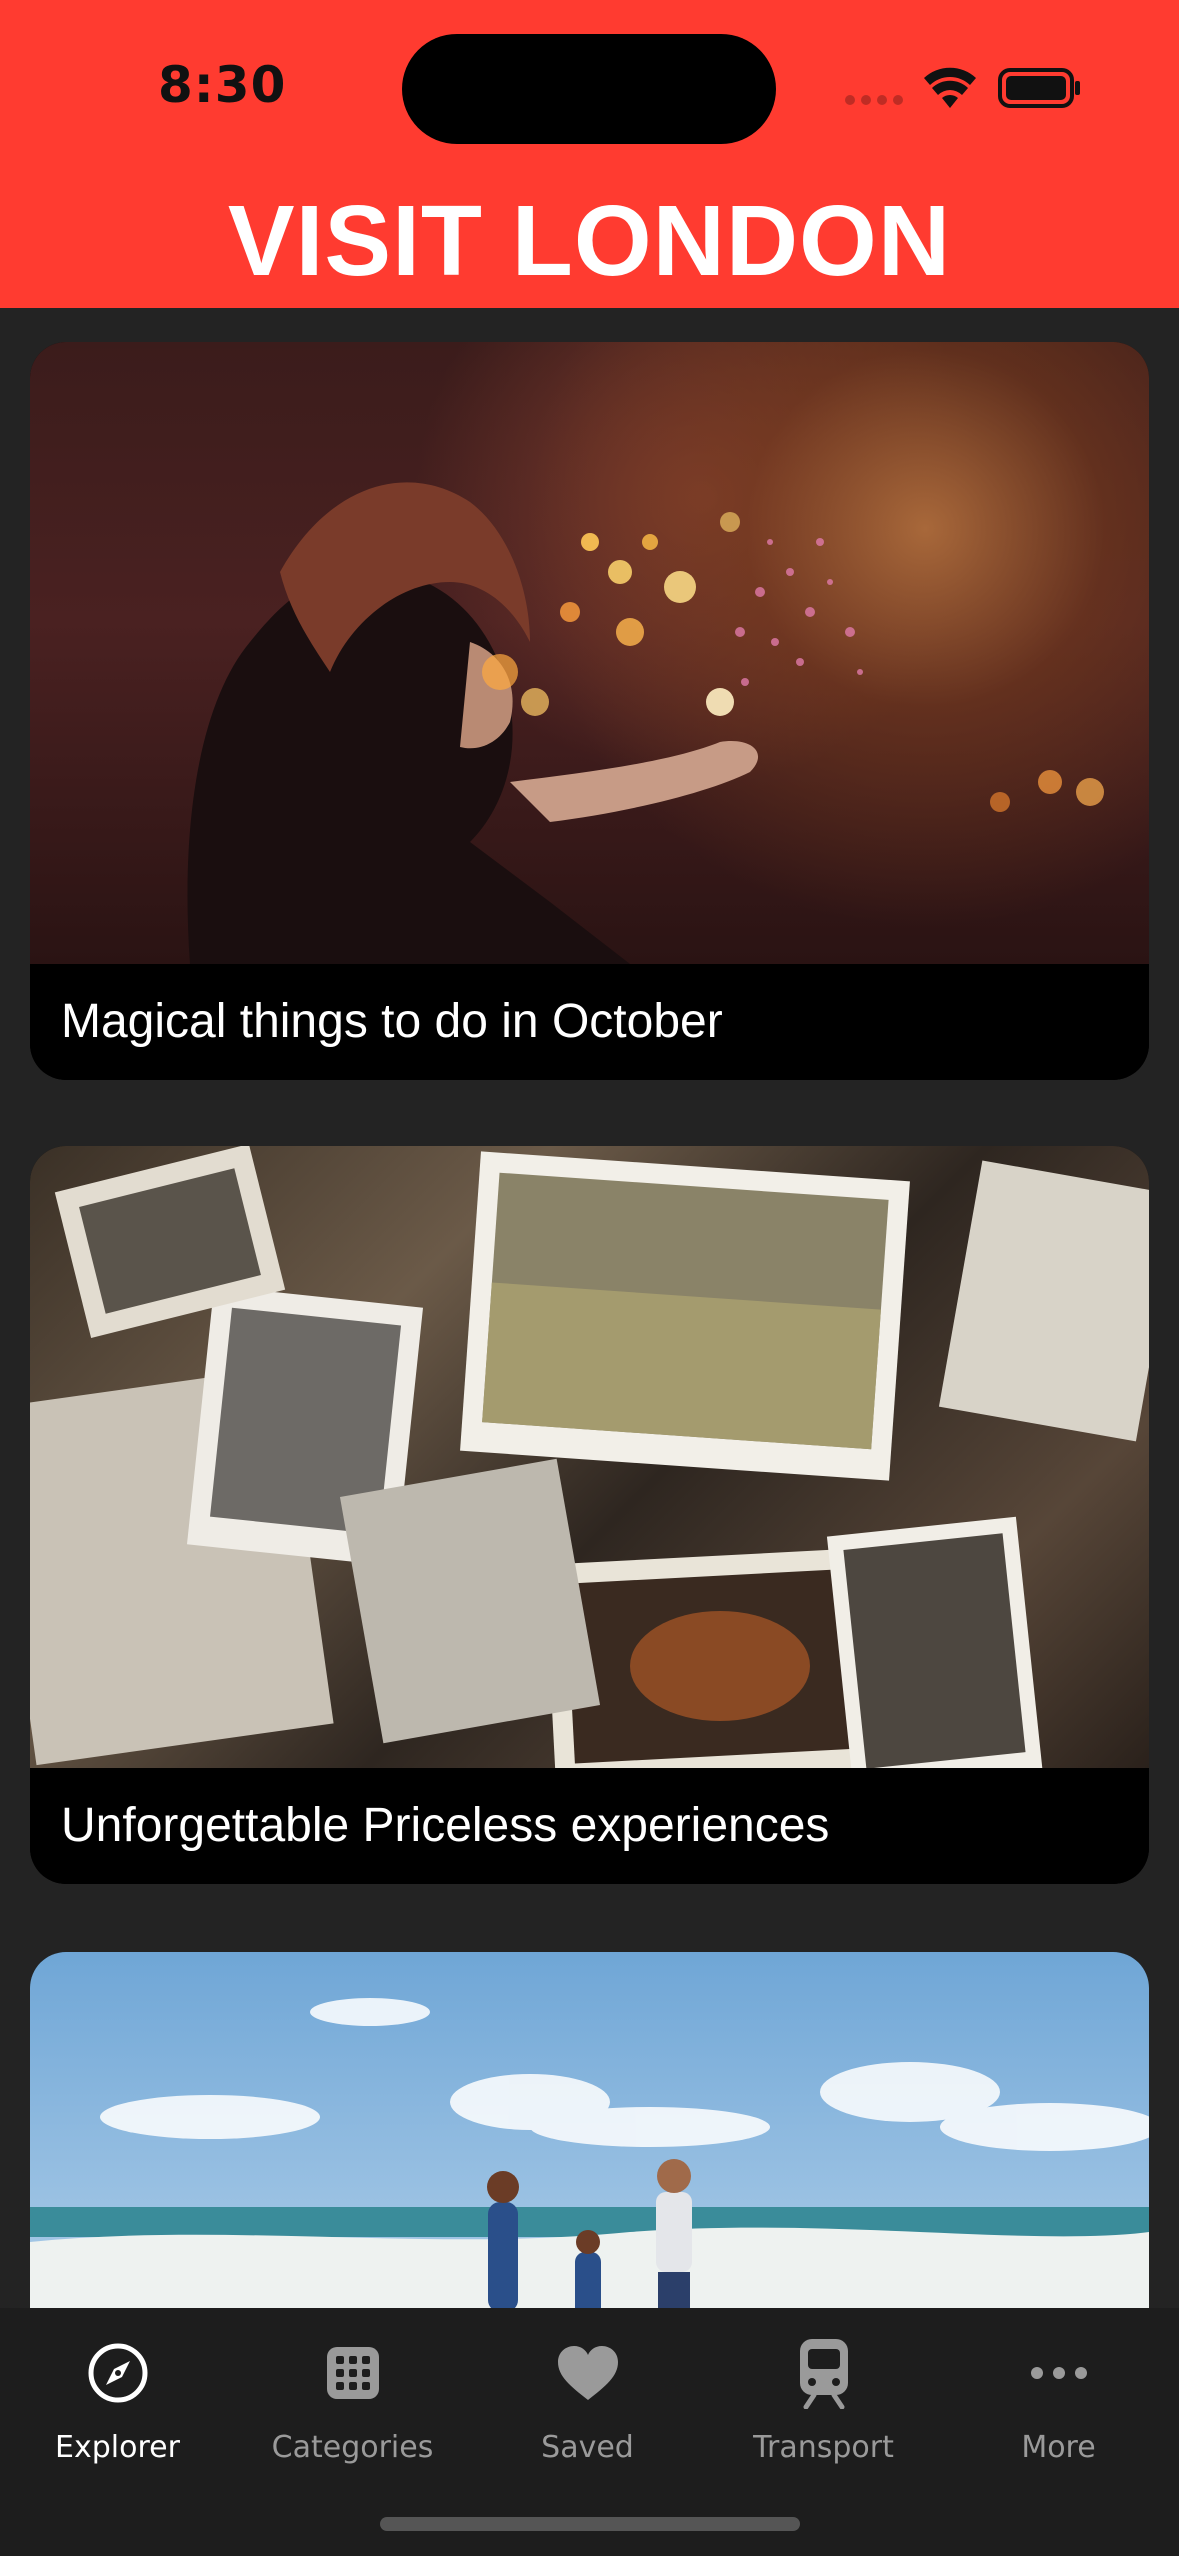 The image size is (1179, 2556). I want to click on tab-saved: Saved, so click(587, 2396).